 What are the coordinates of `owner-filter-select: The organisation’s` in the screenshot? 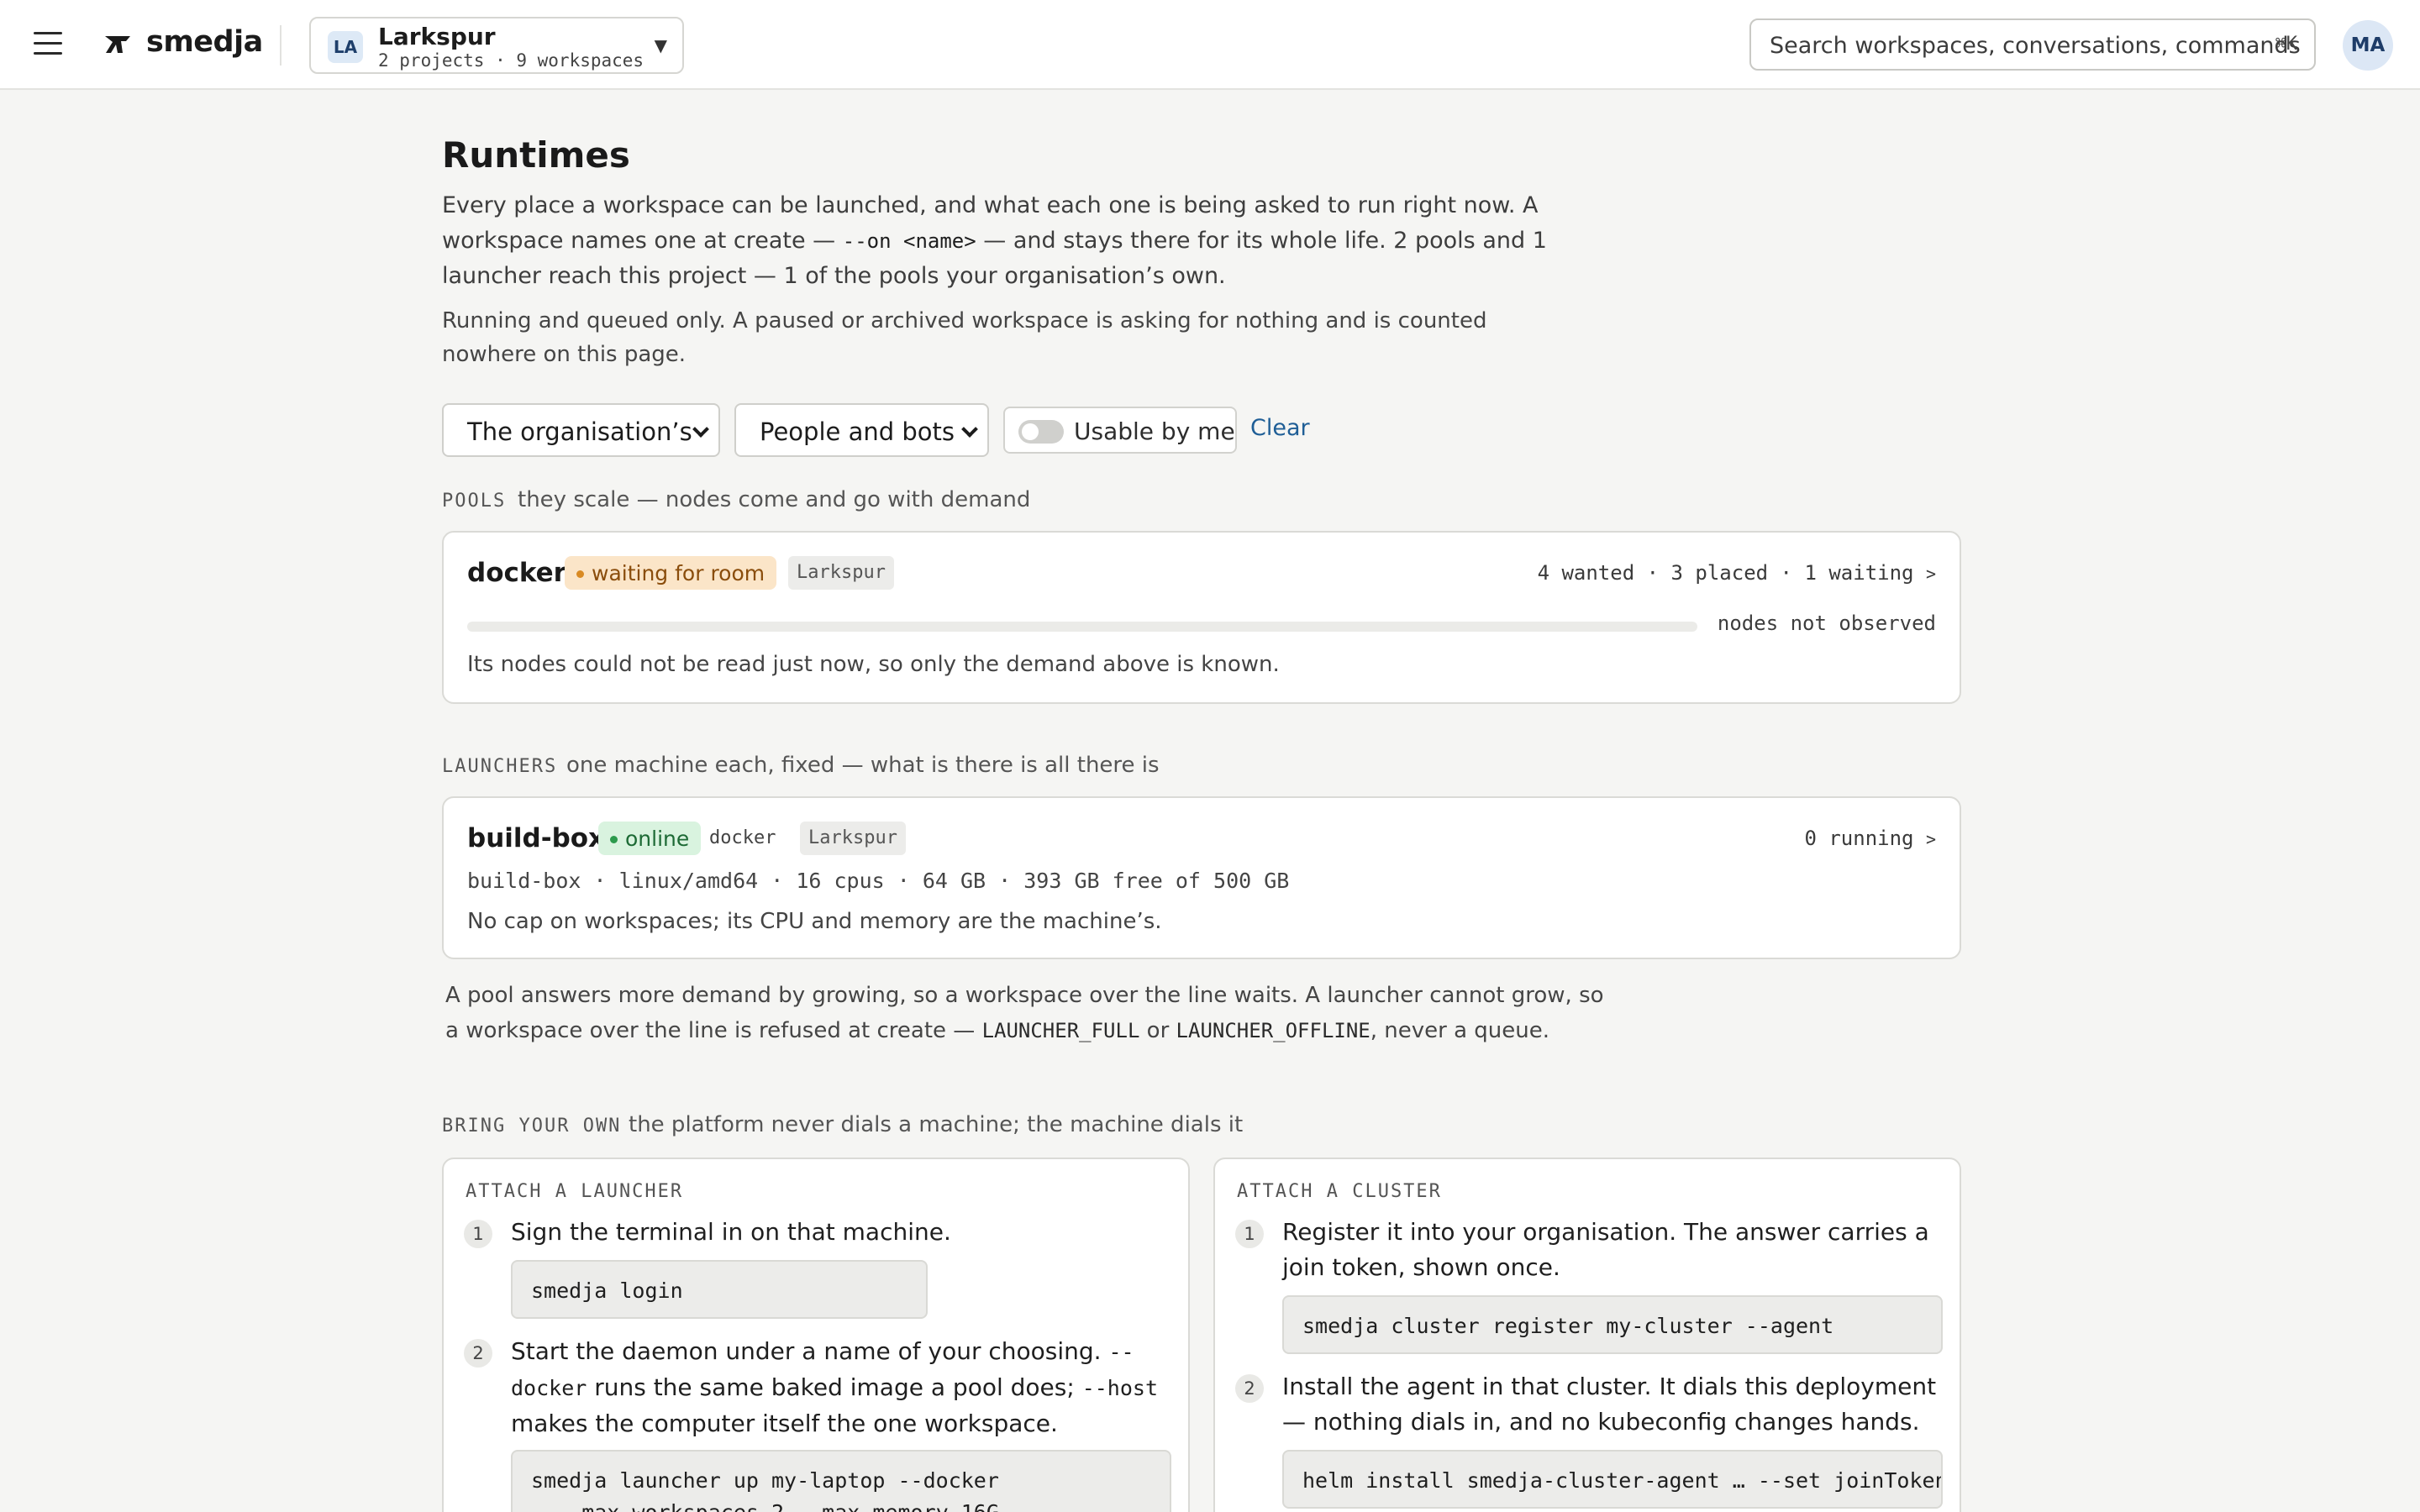 It's located at (581, 430).